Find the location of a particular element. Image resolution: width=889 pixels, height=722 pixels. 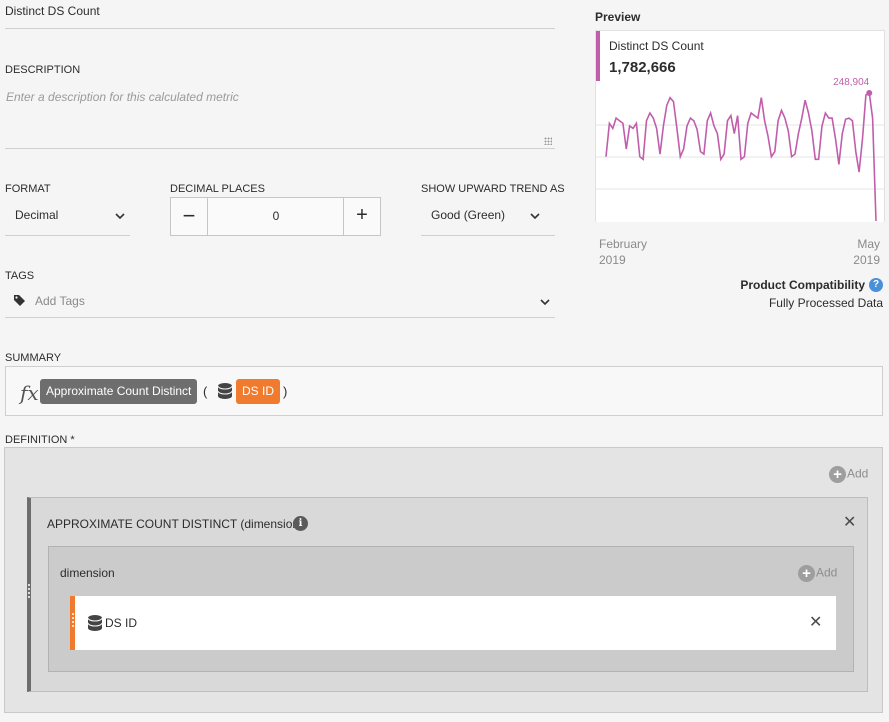

product-compatibility-label: Product Compatibility is located at coordinates (802, 285).